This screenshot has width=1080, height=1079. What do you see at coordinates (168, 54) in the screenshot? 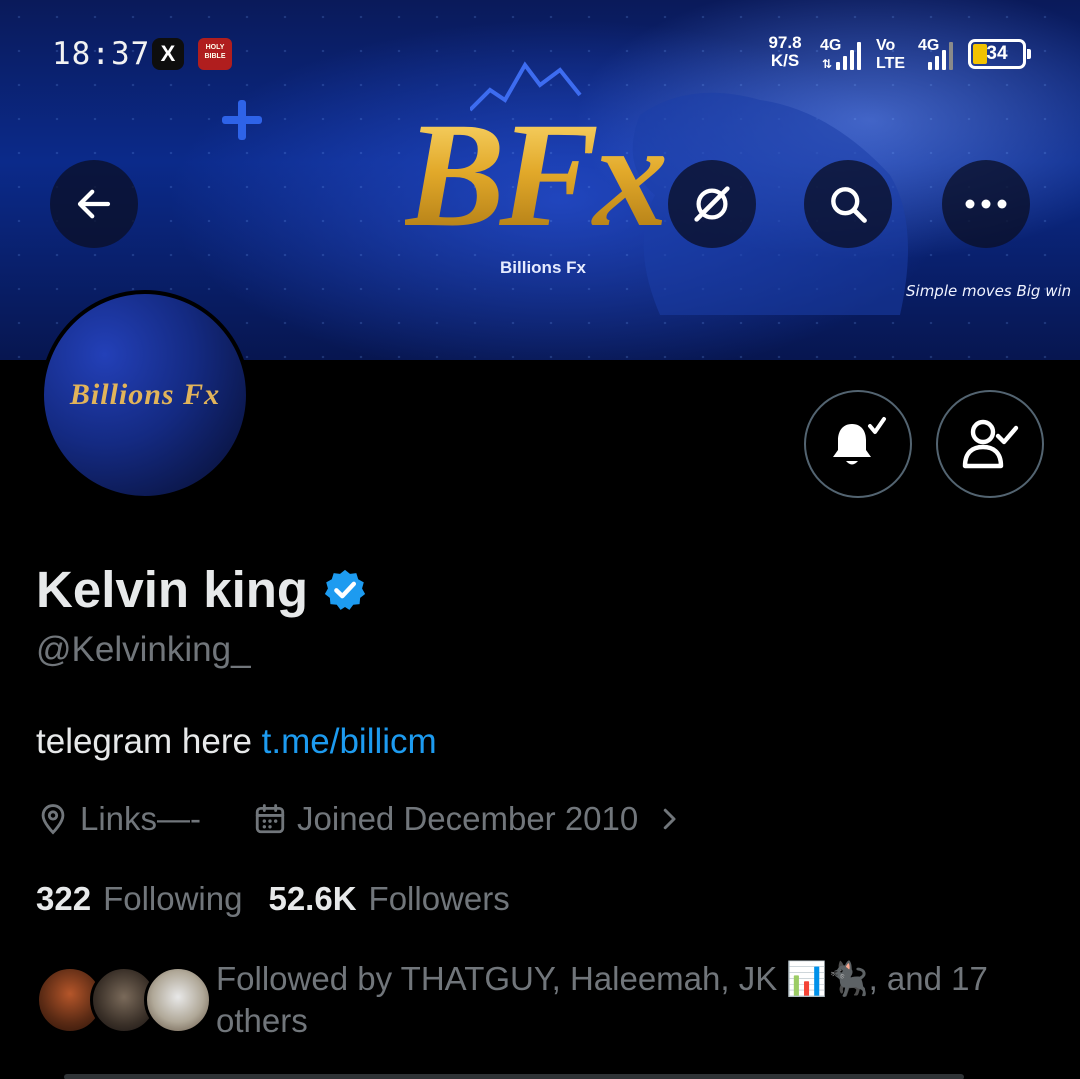
I see `x-app-icon: X` at bounding box center [168, 54].